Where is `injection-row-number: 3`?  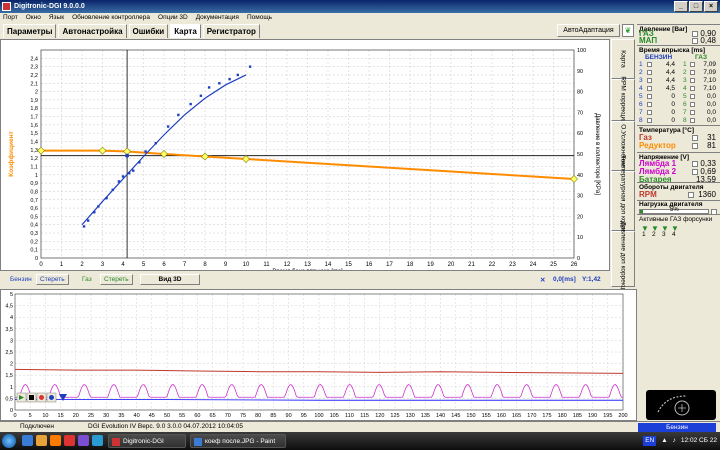
injection-row-number: 3 is located at coordinates (641, 80).